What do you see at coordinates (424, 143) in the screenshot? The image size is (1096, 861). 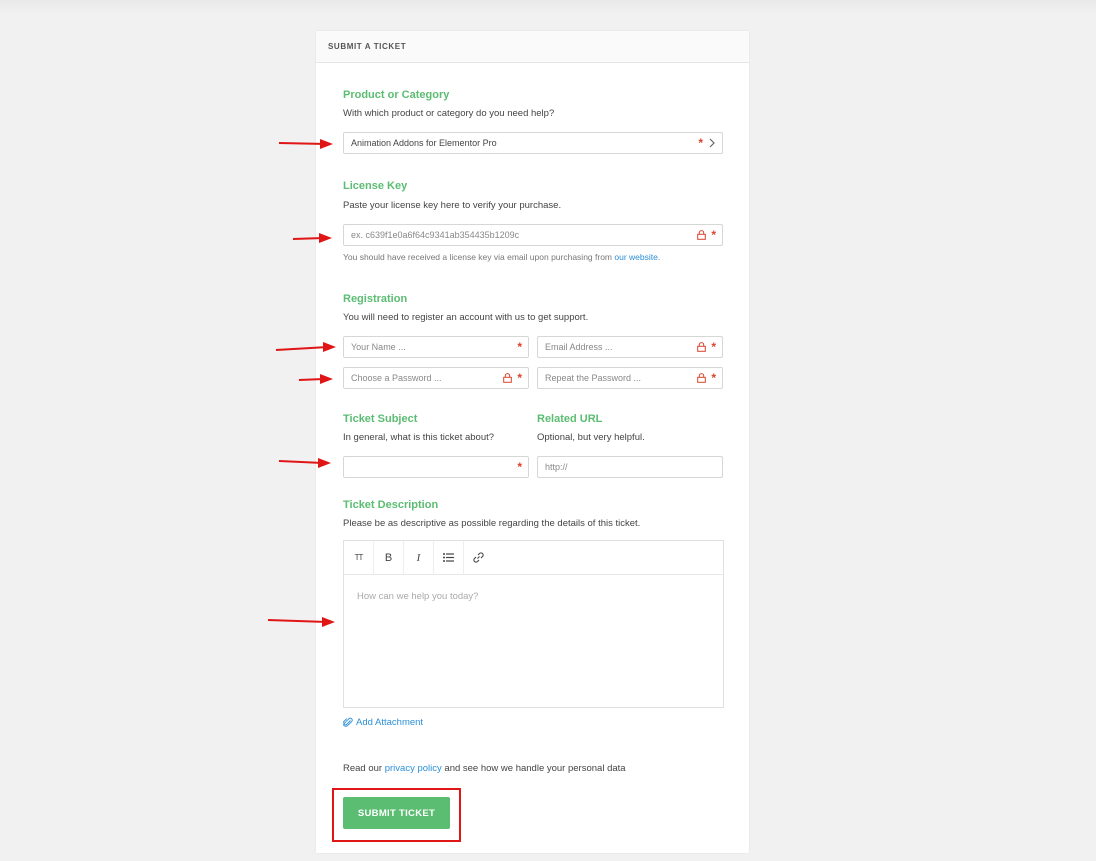 I see `product-select-value: Animation Addons for Elementor Pro` at bounding box center [424, 143].